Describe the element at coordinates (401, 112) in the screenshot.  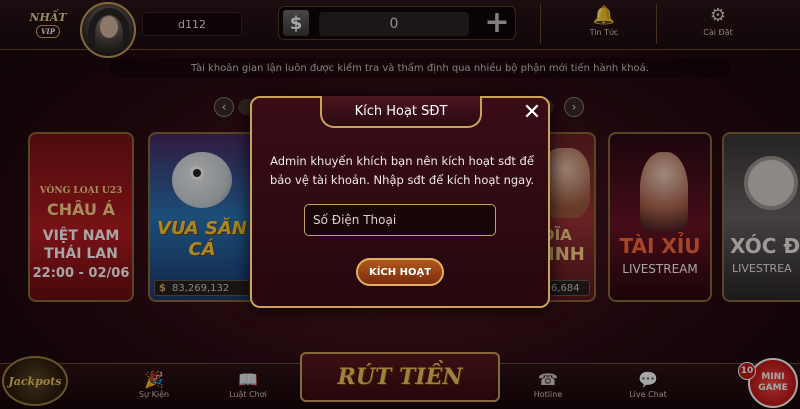
I see `dialog-title: Kích Hoạt SĐT` at that location.